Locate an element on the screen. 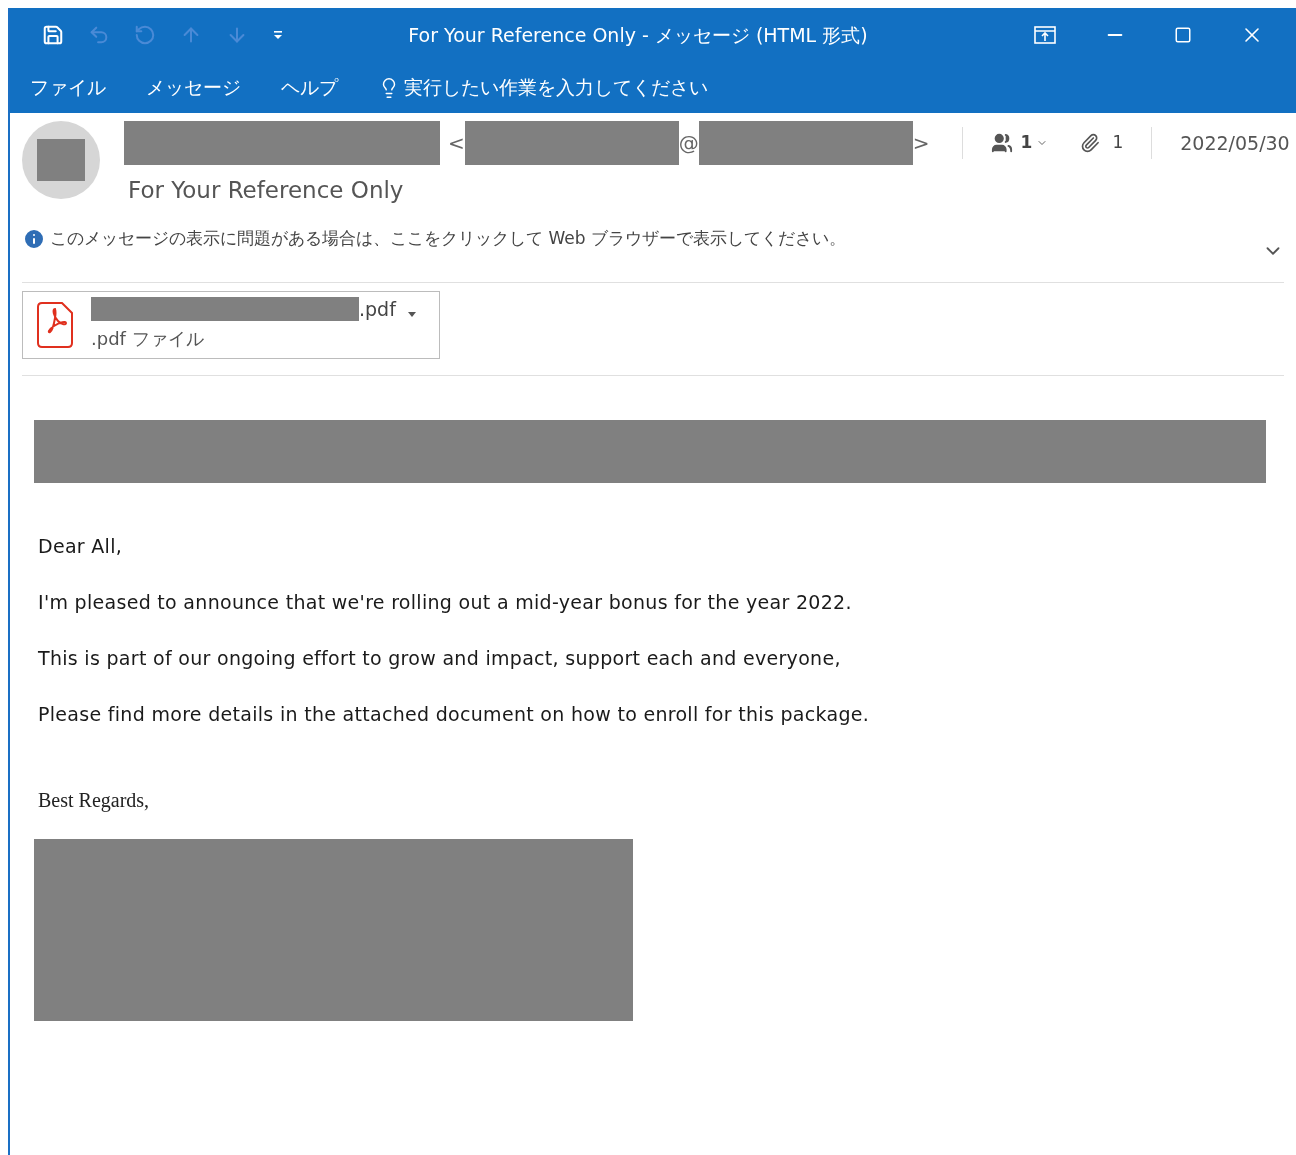 The width and height of the screenshot is (1296, 1155). recipients-count: 1 is located at coordinates (1026, 143).